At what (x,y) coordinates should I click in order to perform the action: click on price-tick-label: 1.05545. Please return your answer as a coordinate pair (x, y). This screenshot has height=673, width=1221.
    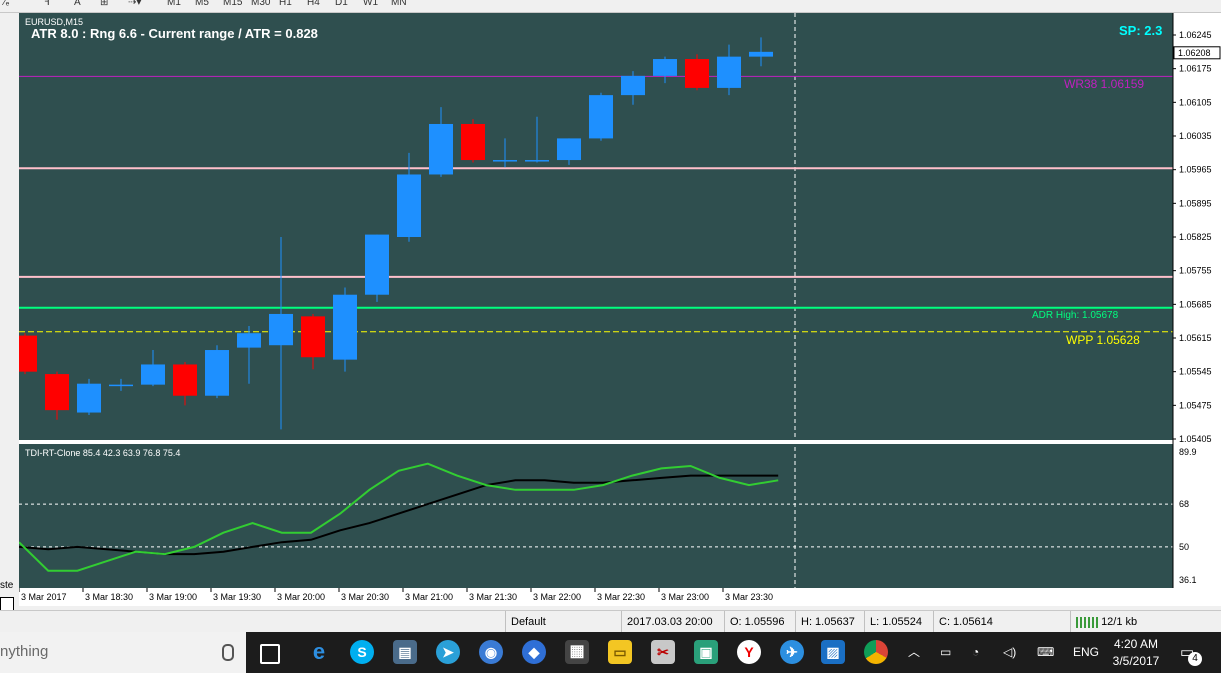
    Looking at the image, I should click on (1195, 372).